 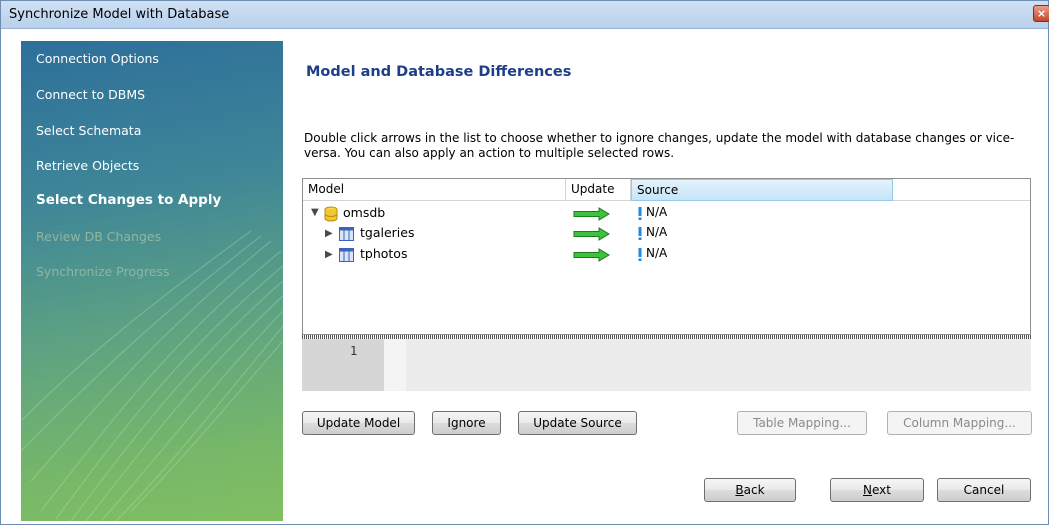 I want to click on step-select-schemata: Select Schemata, so click(x=89, y=130).